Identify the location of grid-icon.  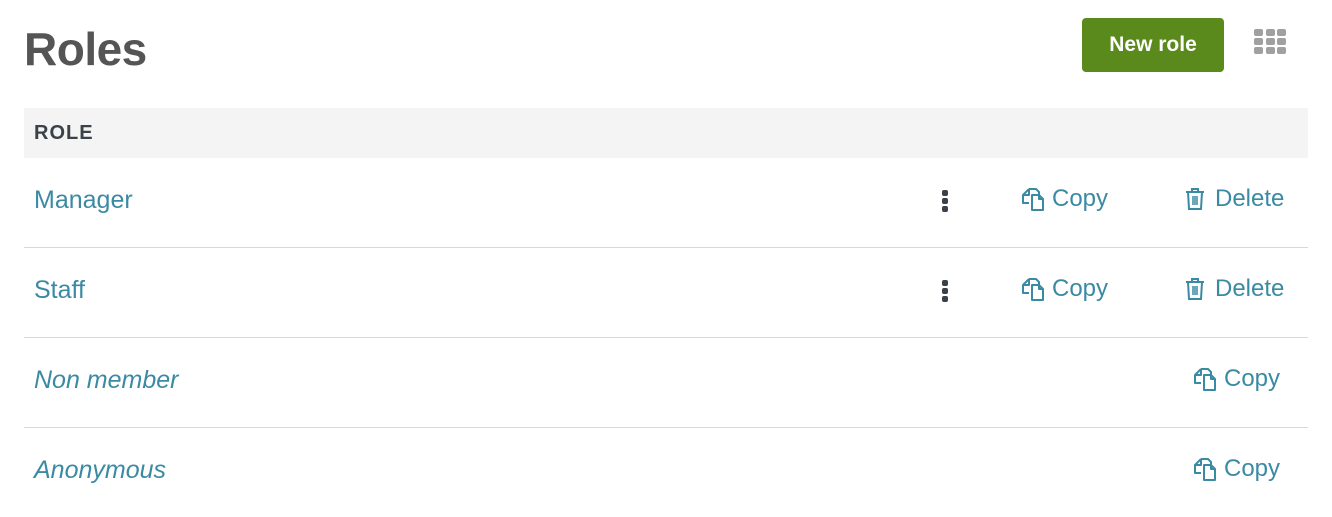
(1270, 42).